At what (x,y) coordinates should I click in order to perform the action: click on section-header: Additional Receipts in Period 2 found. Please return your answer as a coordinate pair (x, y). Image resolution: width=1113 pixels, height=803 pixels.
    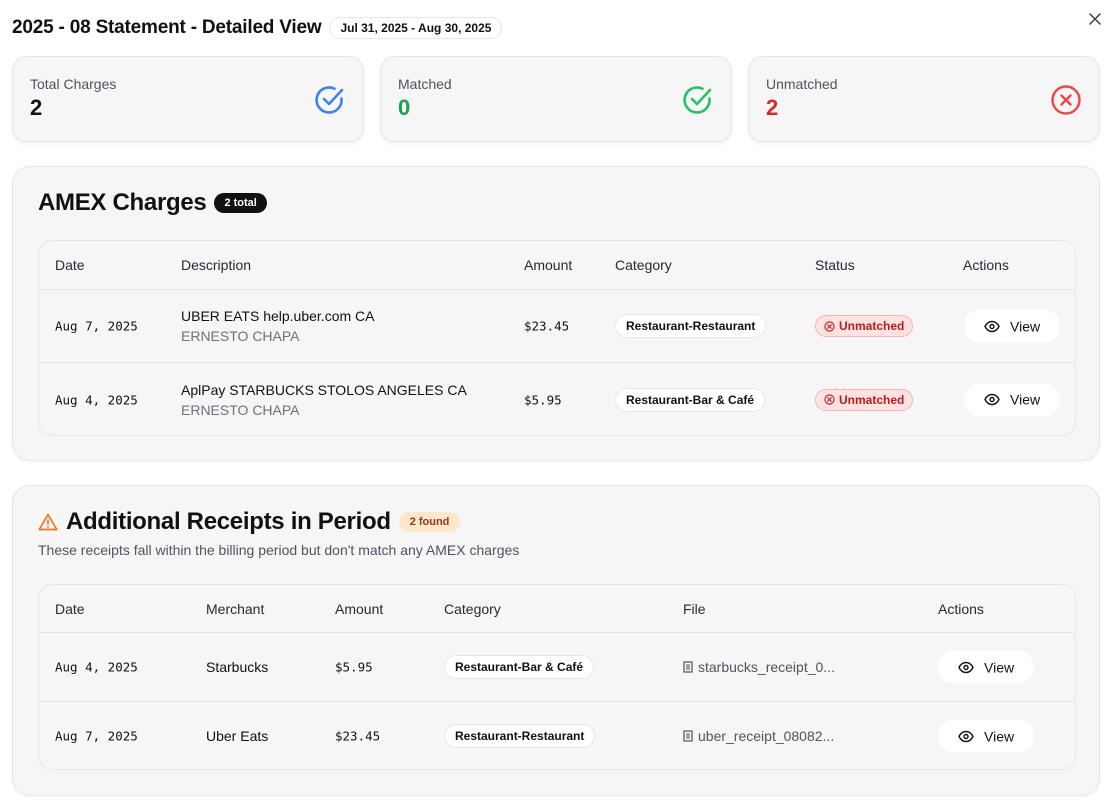
    Looking at the image, I should click on (249, 522).